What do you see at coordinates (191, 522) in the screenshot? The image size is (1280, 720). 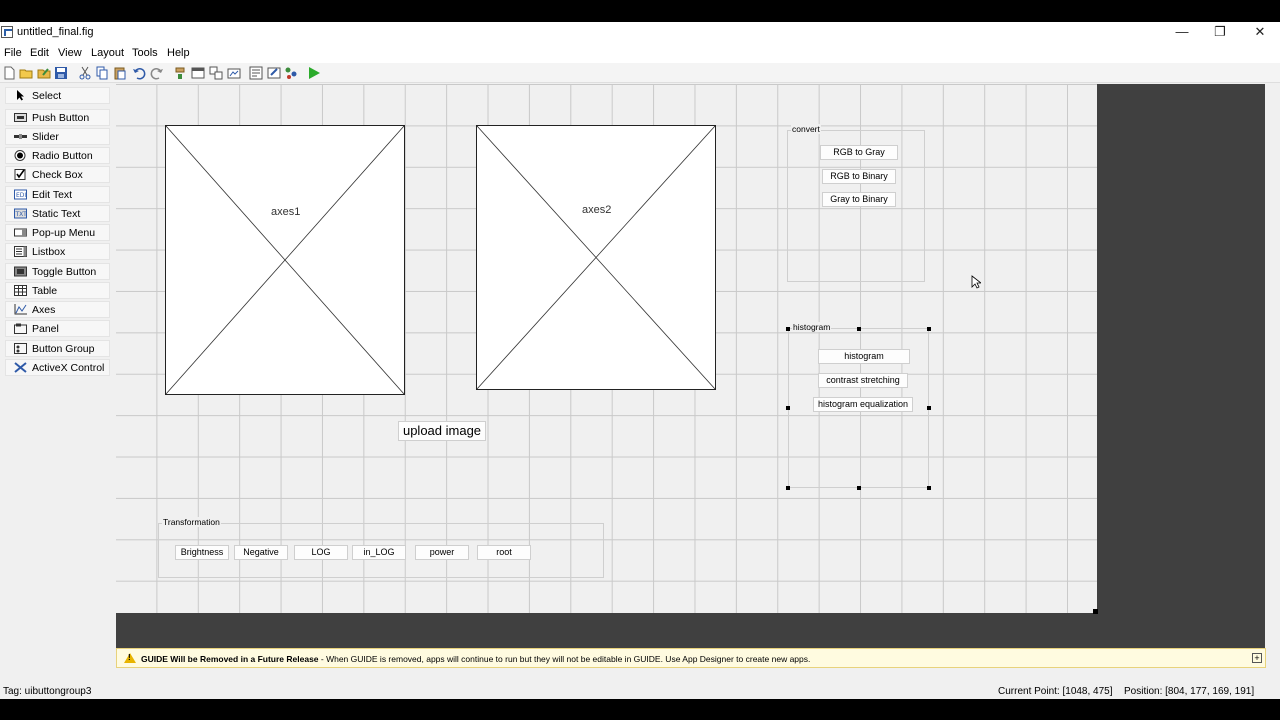 I see `transformation-panel-title: Transformation` at bounding box center [191, 522].